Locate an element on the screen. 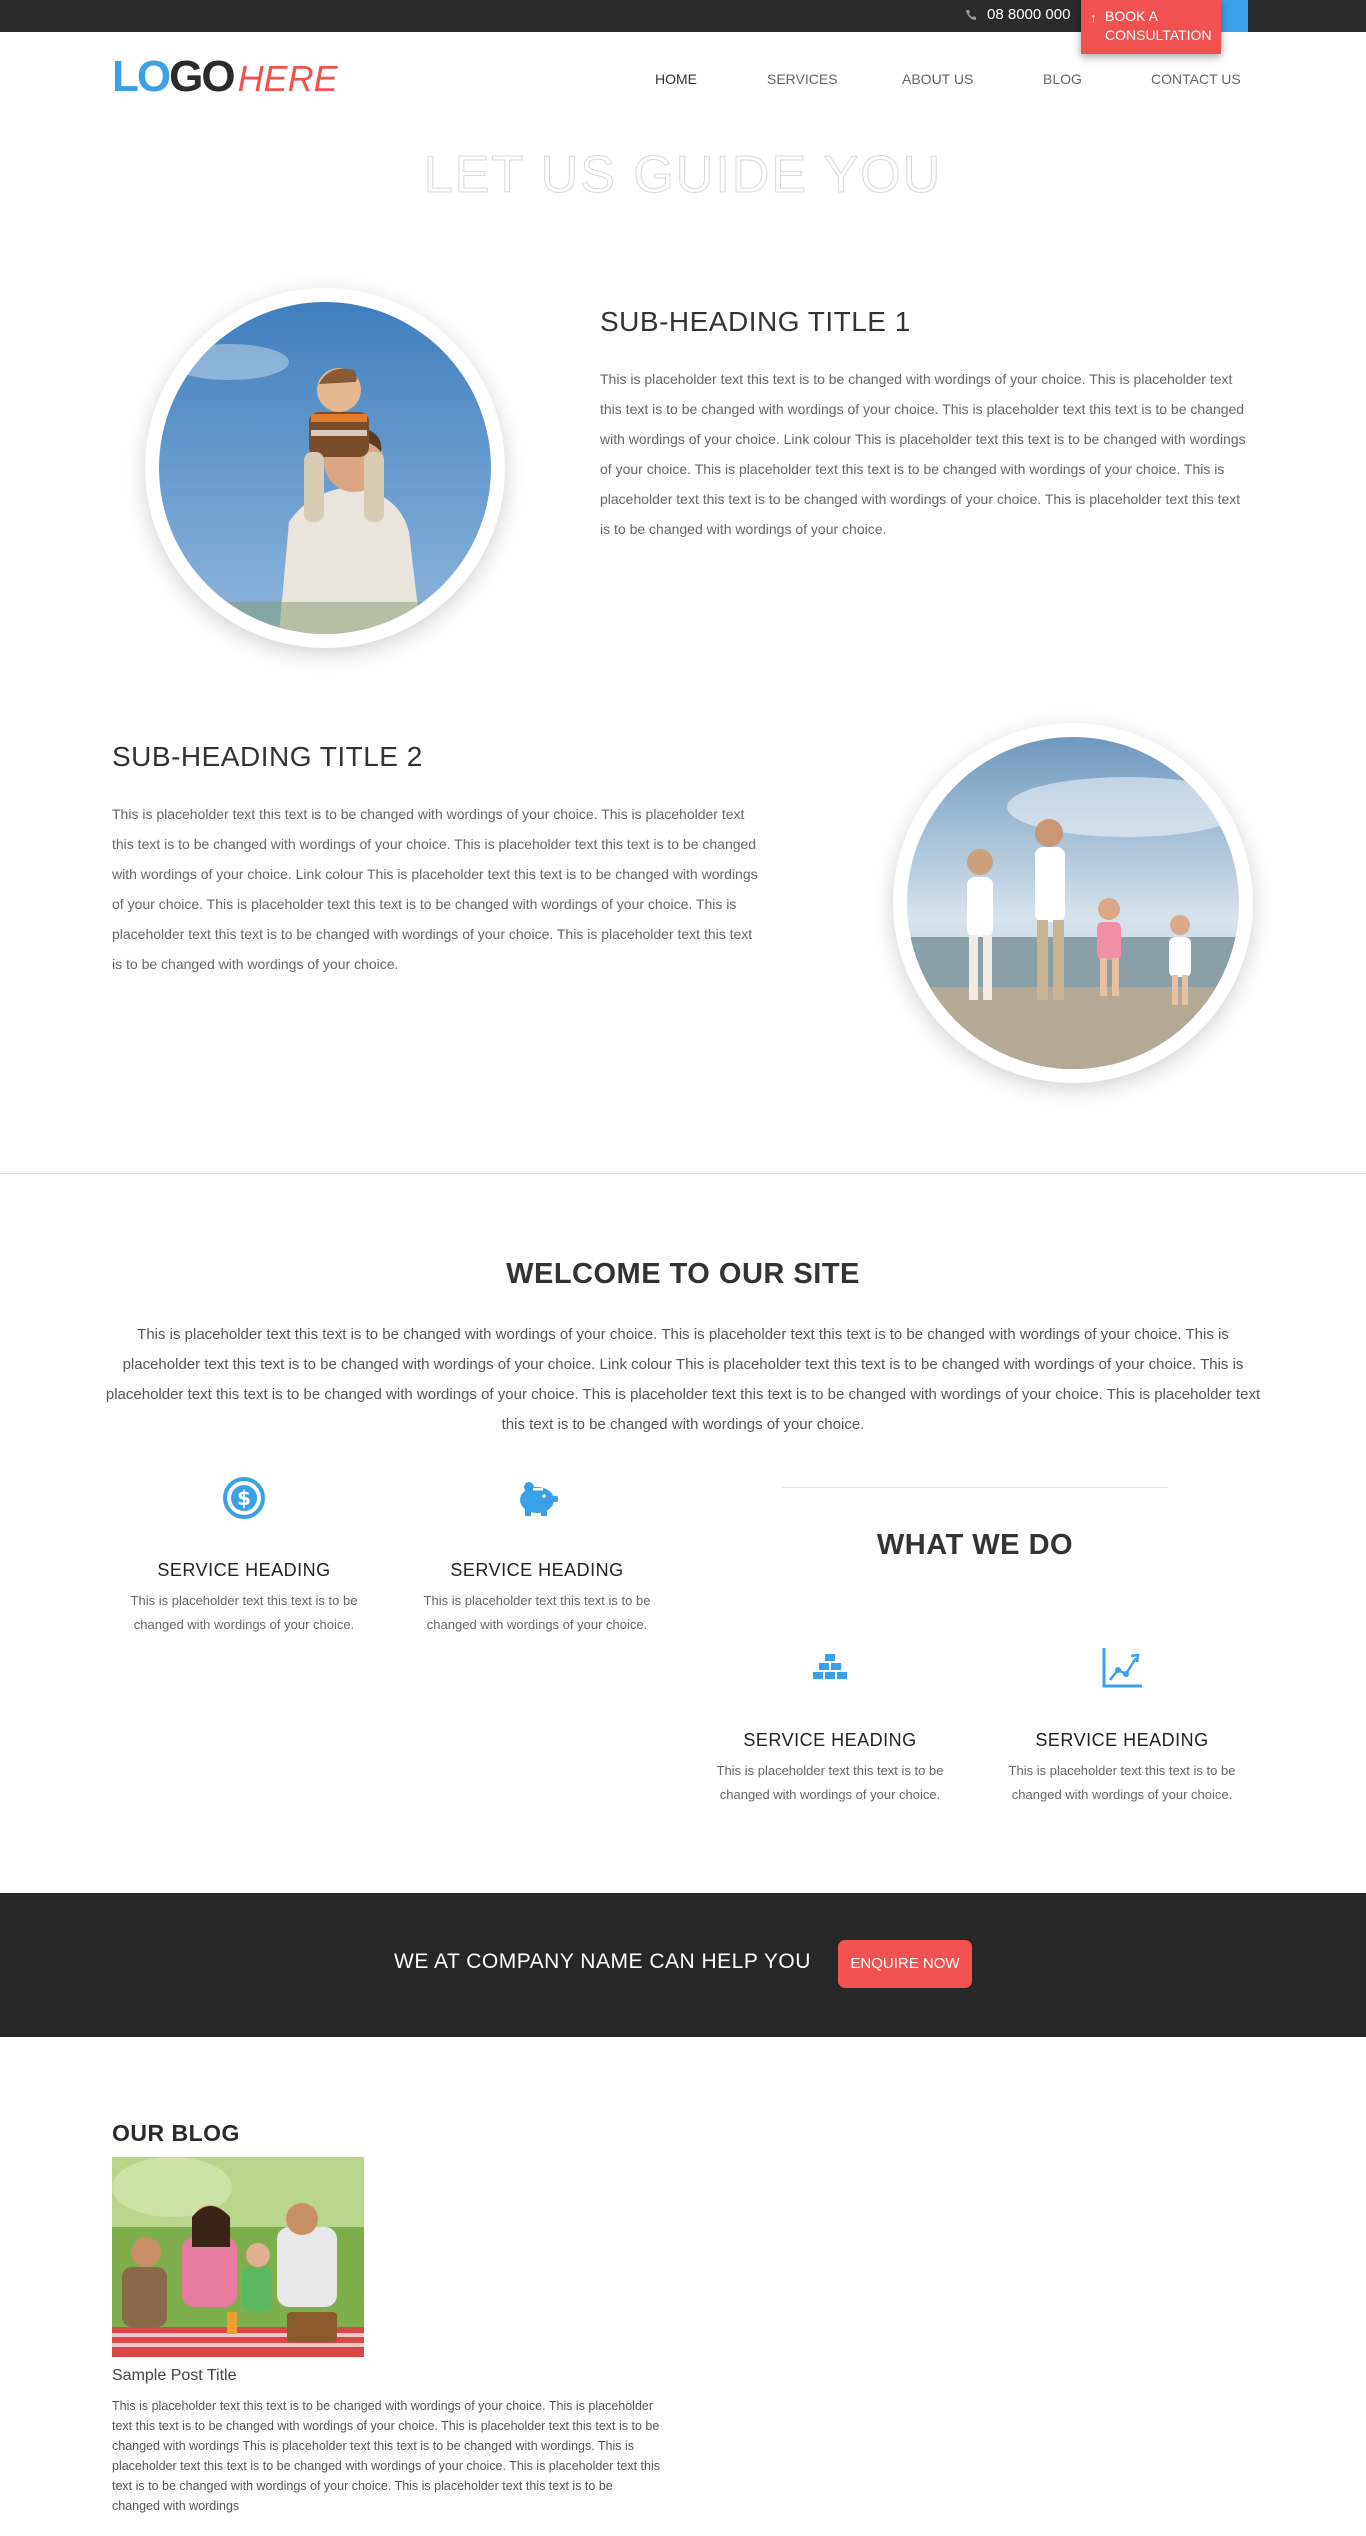  father-son-photo is located at coordinates (325, 468).